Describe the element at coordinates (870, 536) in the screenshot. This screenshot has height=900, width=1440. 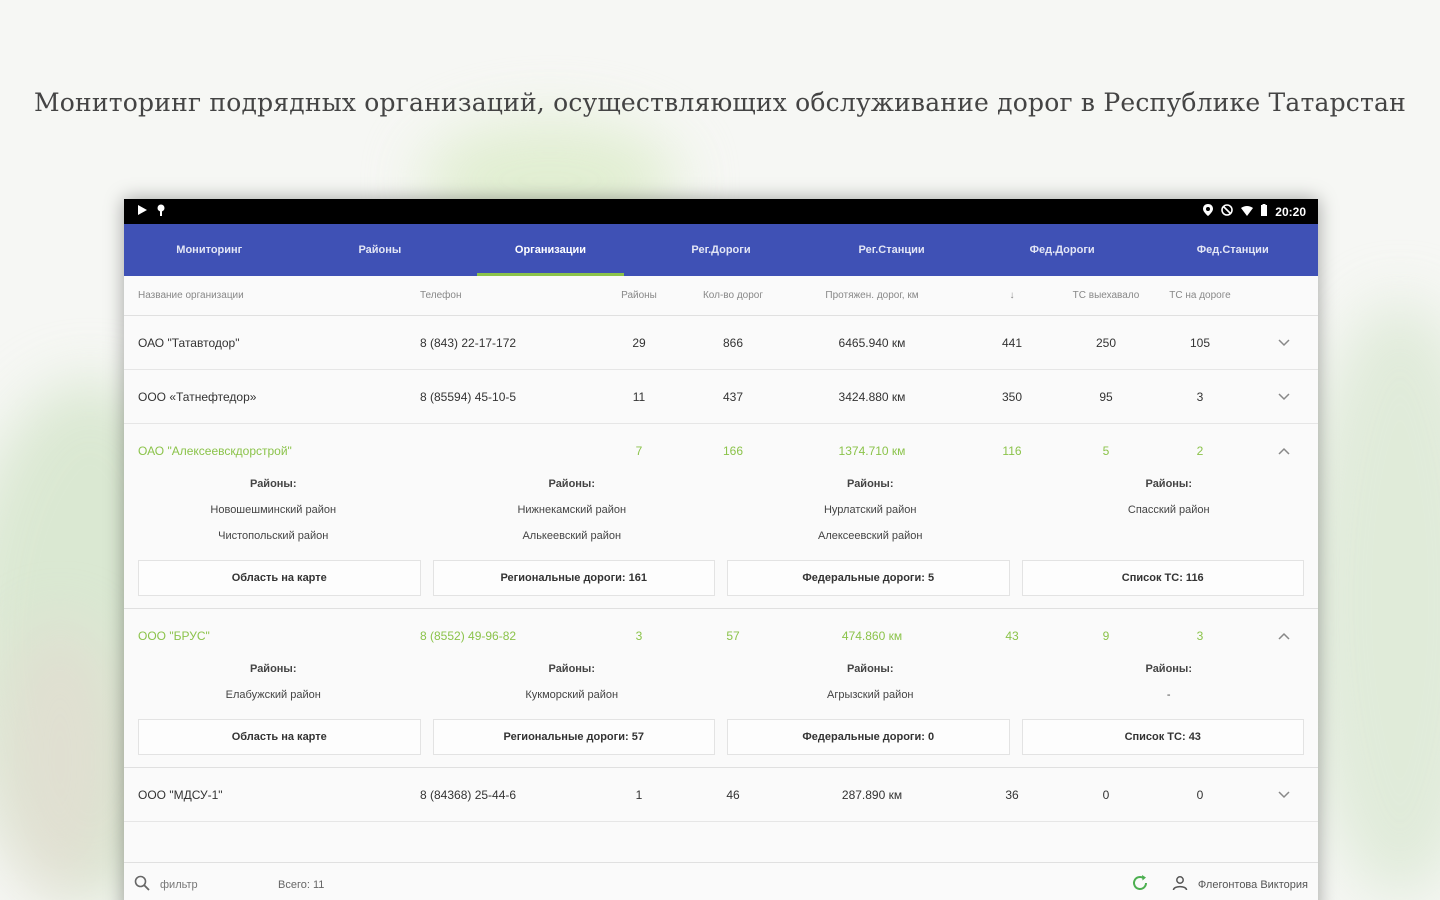
I see `district-item: Алексеевский район` at that location.